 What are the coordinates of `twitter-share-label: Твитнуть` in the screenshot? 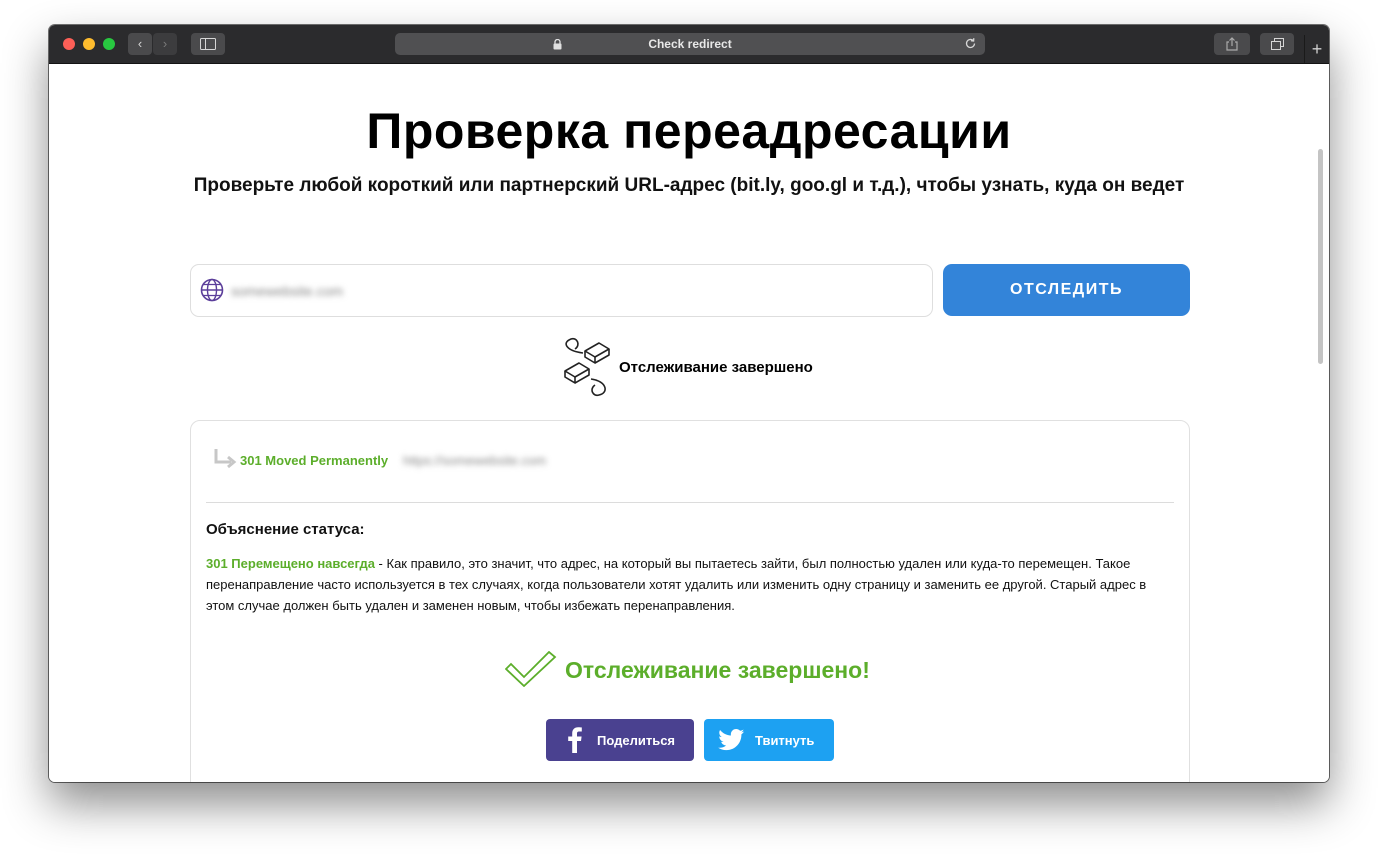 It's located at (785, 740).